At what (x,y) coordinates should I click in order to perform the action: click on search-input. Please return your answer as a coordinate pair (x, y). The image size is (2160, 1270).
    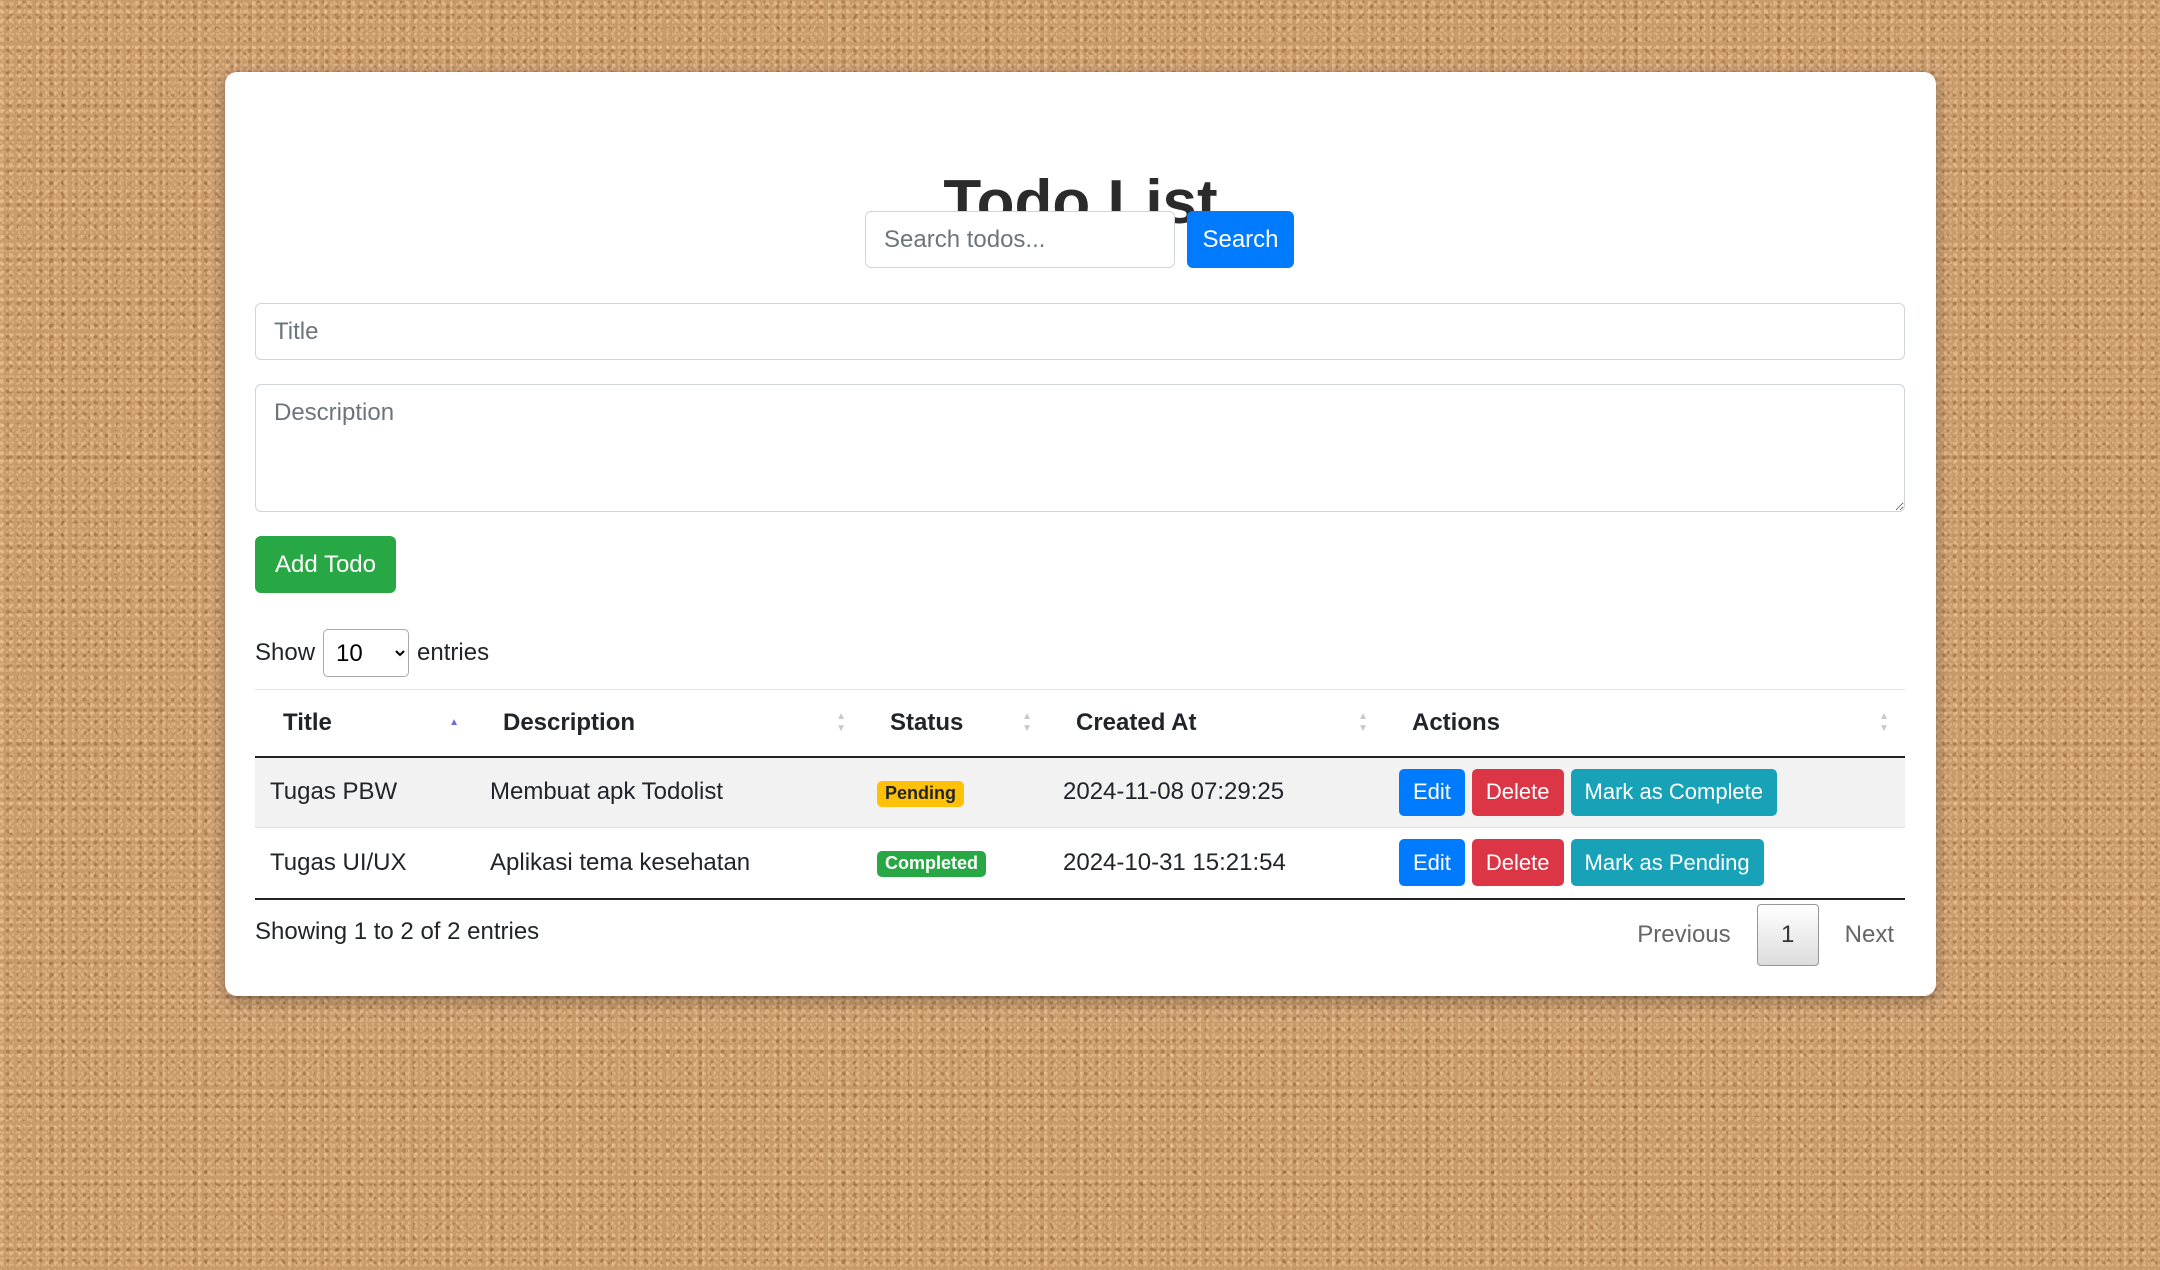
    Looking at the image, I should click on (1020, 239).